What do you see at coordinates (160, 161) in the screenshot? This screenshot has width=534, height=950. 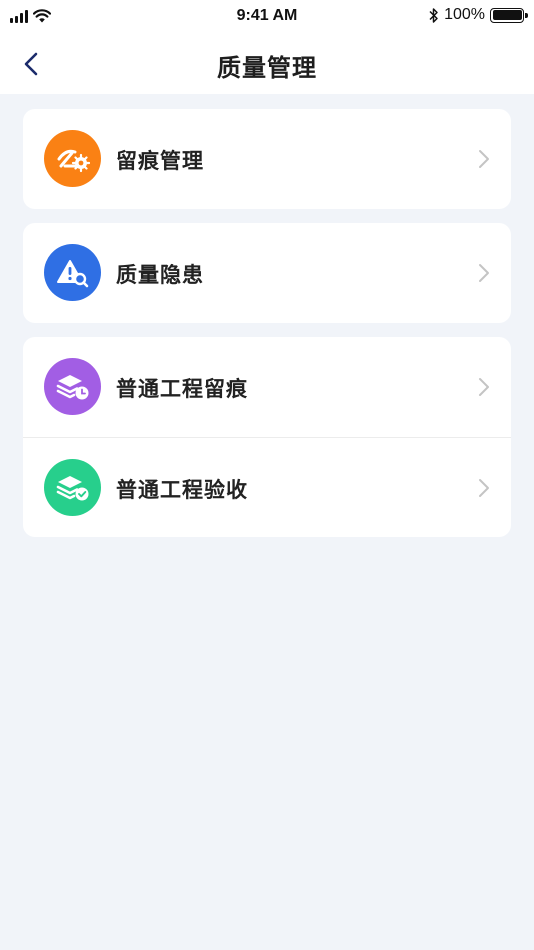 I see `menu-item-label: 留痕管理` at bounding box center [160, 161].